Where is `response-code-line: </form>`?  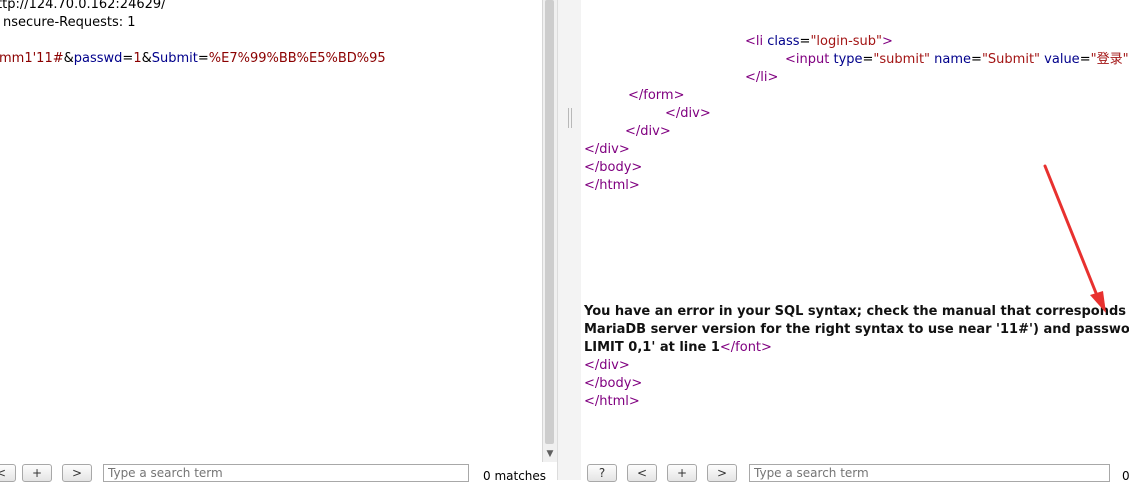 response-code-line: </form> is located at coordinates (656, 96).